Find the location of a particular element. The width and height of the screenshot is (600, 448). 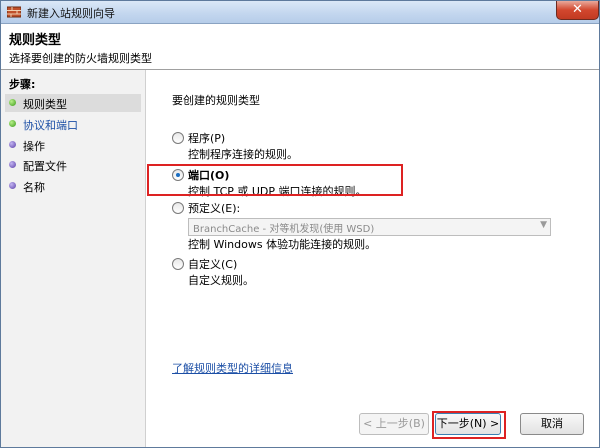

option-description: 控制程序连接的规则。 is located at coordinates (243, 154).